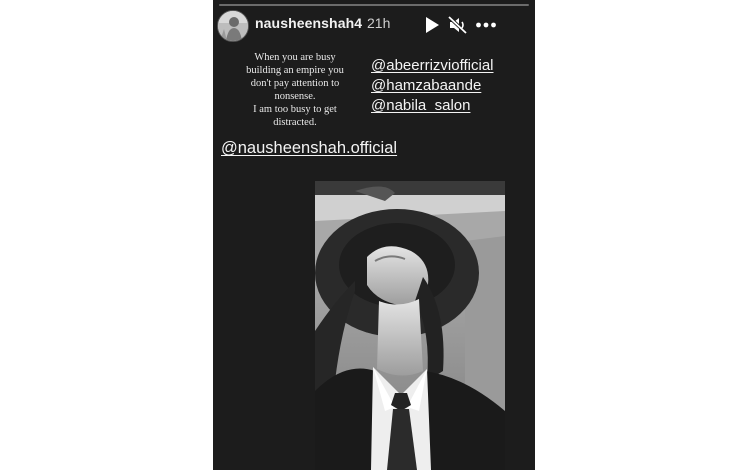 Image resolution: width=740 pixels, height=470 pixels. Describe the element at coordinates (379, 23) in the screenshot. I see `timestamp: 21h` at that location.